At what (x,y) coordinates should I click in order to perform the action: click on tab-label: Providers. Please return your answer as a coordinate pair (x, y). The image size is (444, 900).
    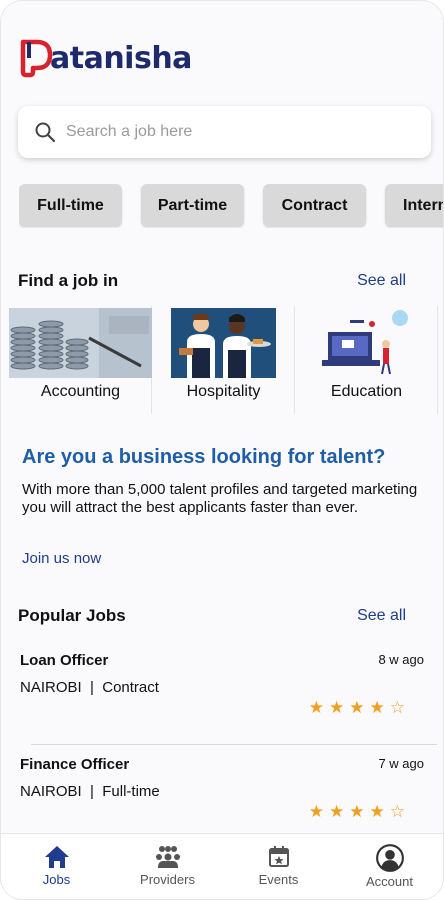
    Looking at the image, I should click on (167, 879).